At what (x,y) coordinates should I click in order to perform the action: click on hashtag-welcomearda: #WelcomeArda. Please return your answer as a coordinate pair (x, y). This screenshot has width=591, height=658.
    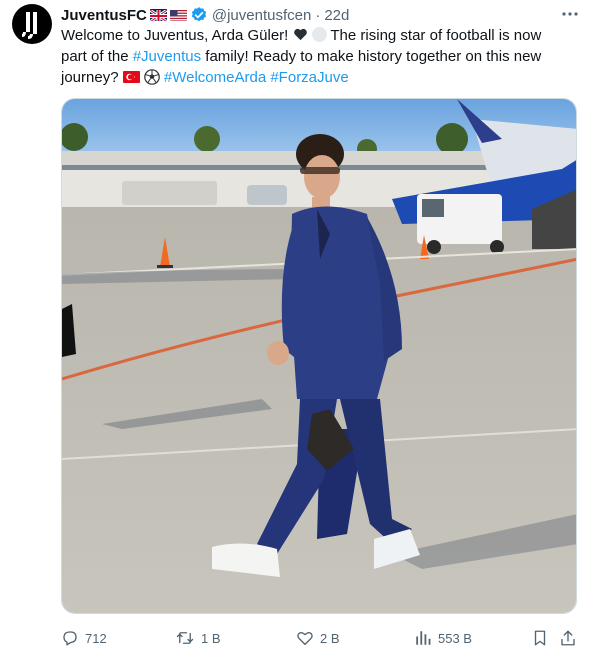
    Looking at the image, I should click on (215, 77).